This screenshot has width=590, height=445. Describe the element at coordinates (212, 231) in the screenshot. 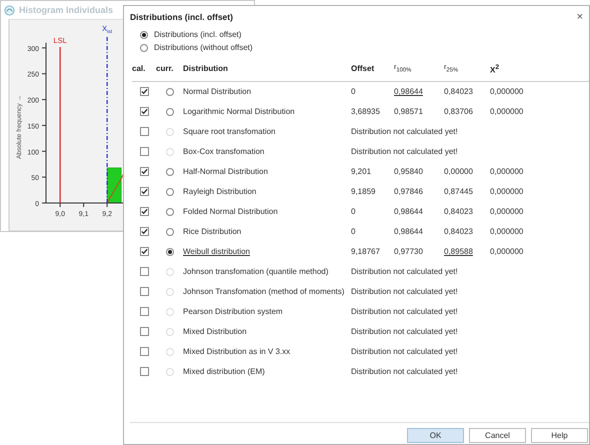

I see `distribution-name: Rice Distribution` at that location.